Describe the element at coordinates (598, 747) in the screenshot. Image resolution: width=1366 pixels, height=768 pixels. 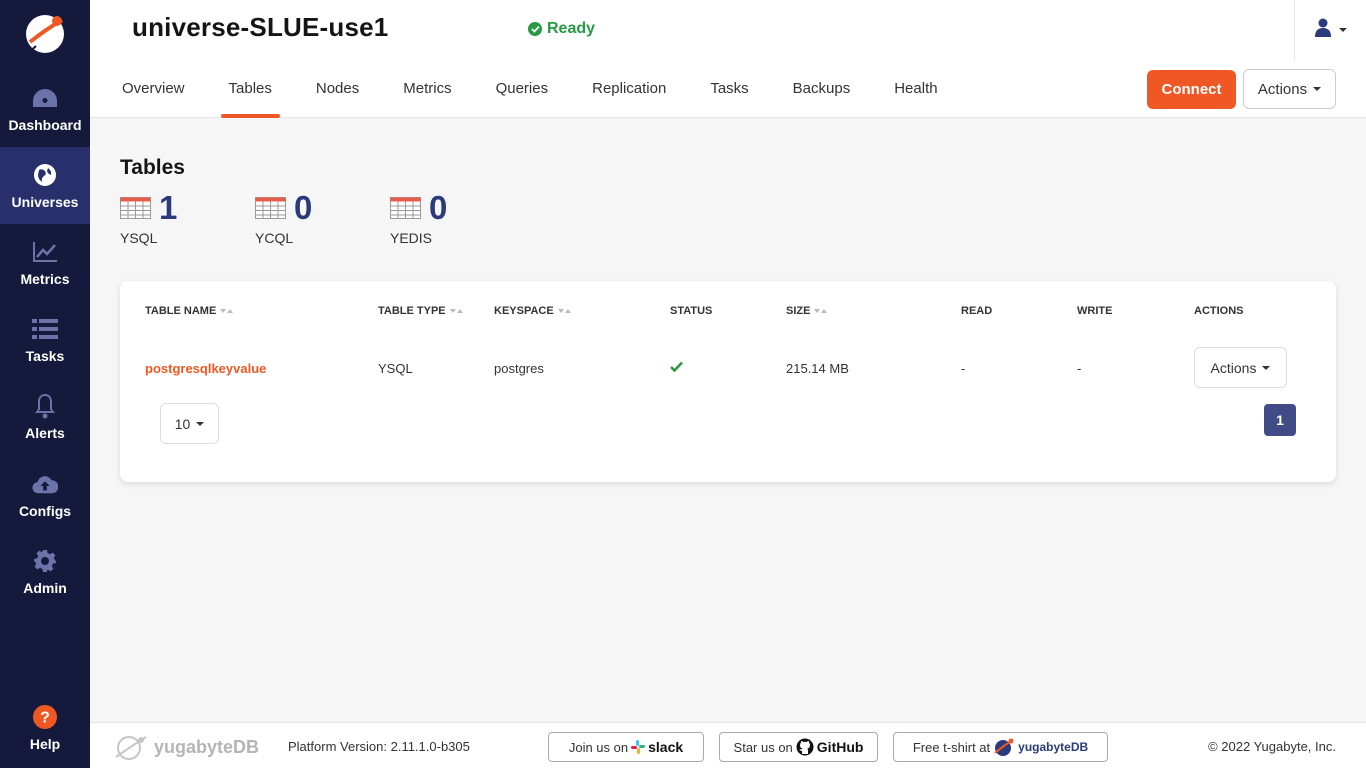
I see `slack-prefix: Join us on` at that location.